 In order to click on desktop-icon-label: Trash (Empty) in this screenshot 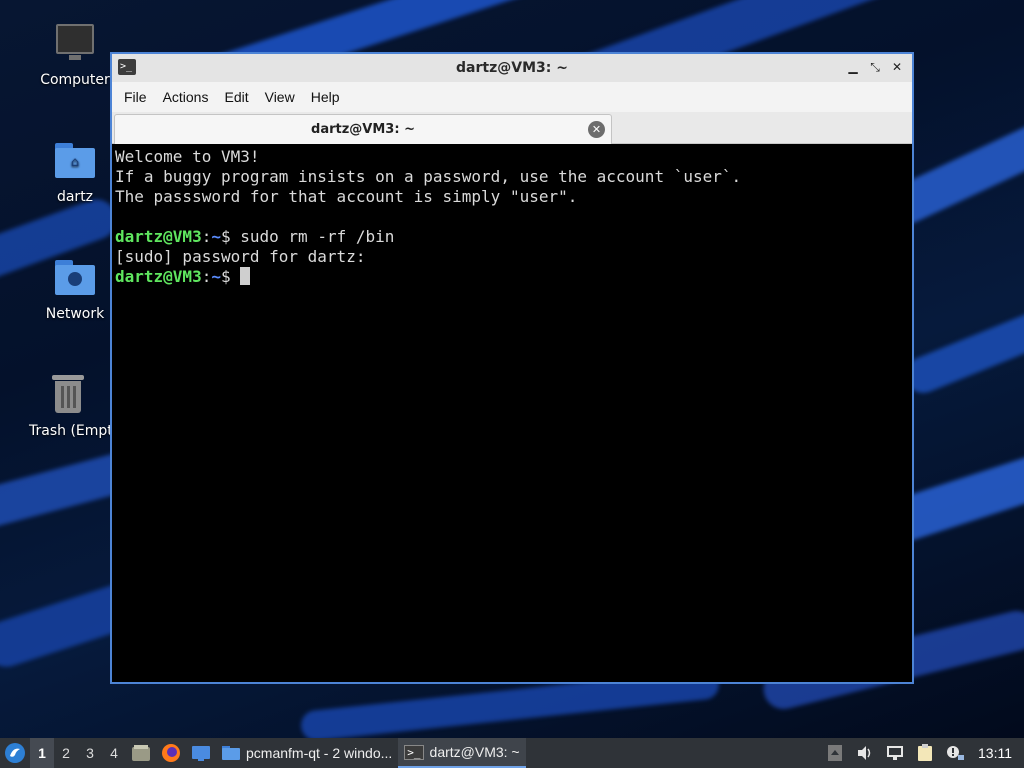, I will do `click(69, 431)`.